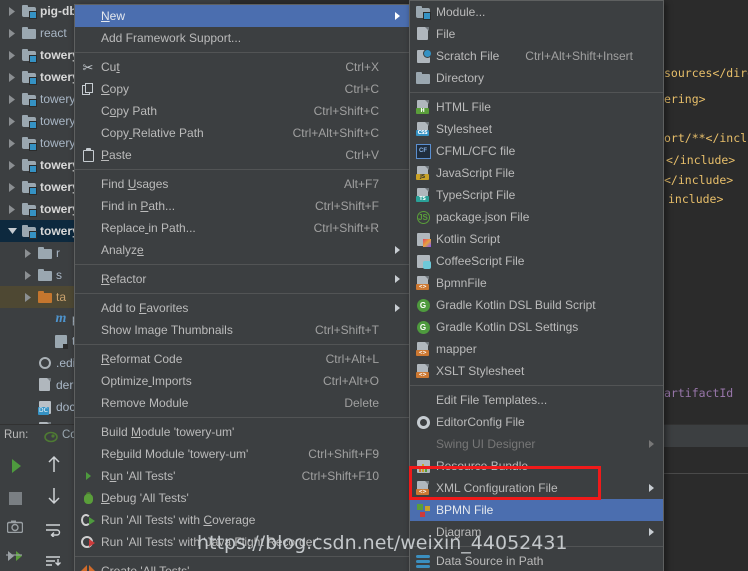  What do you see at coordinates (242, 16) in the screenshot?
I see `menu-item-new: New` at bounding box center [242, 16].